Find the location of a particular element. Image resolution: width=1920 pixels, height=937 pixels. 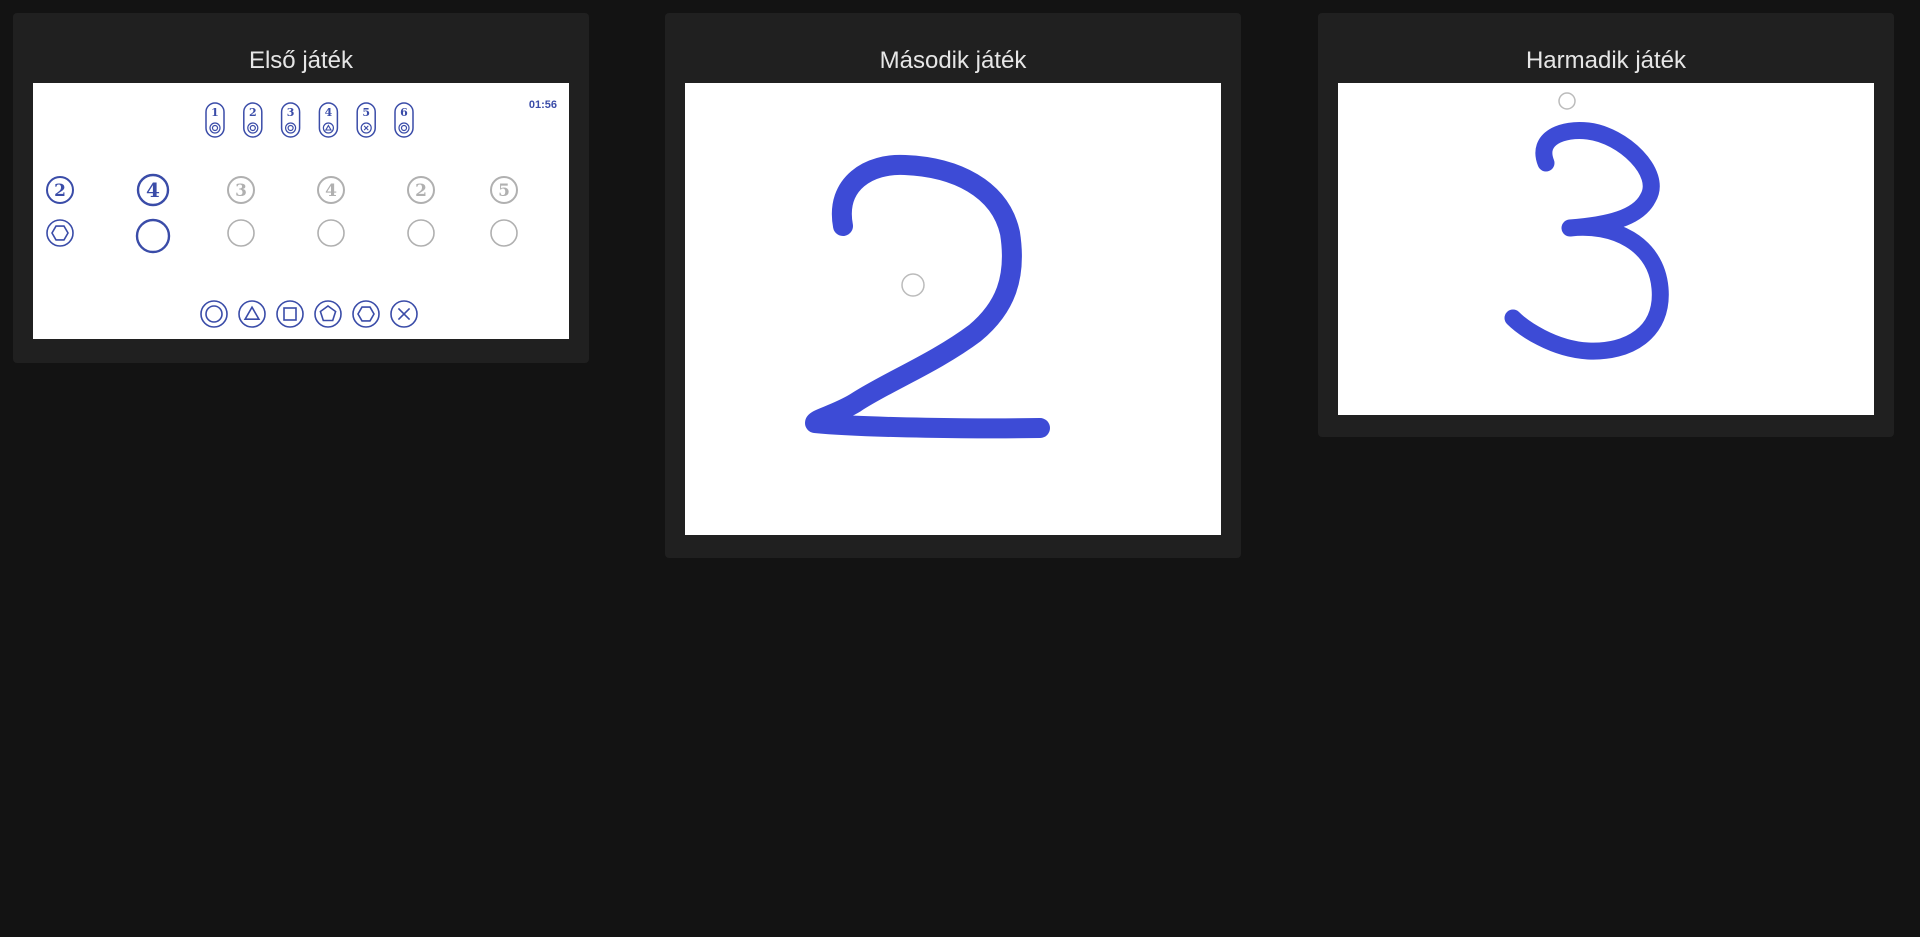

legend-item: 5 is located at coordinates (366, 120).